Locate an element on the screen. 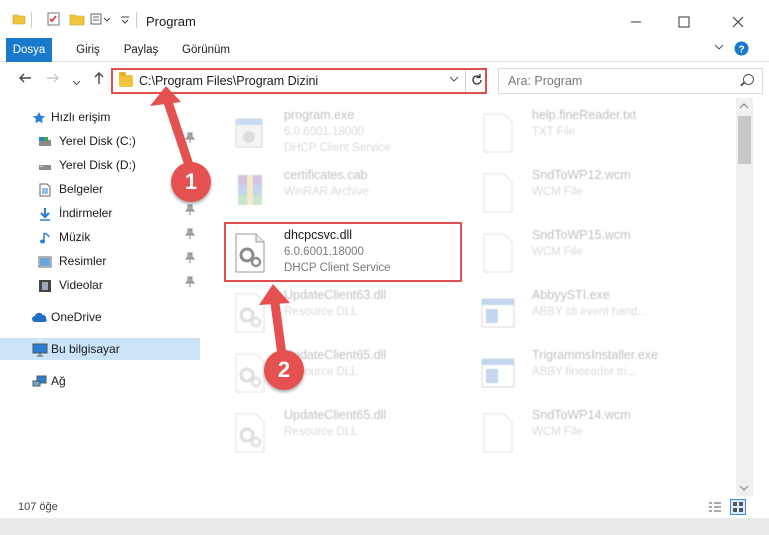  sidebar-item-network: Ağ is located at coordinates (100, 381).